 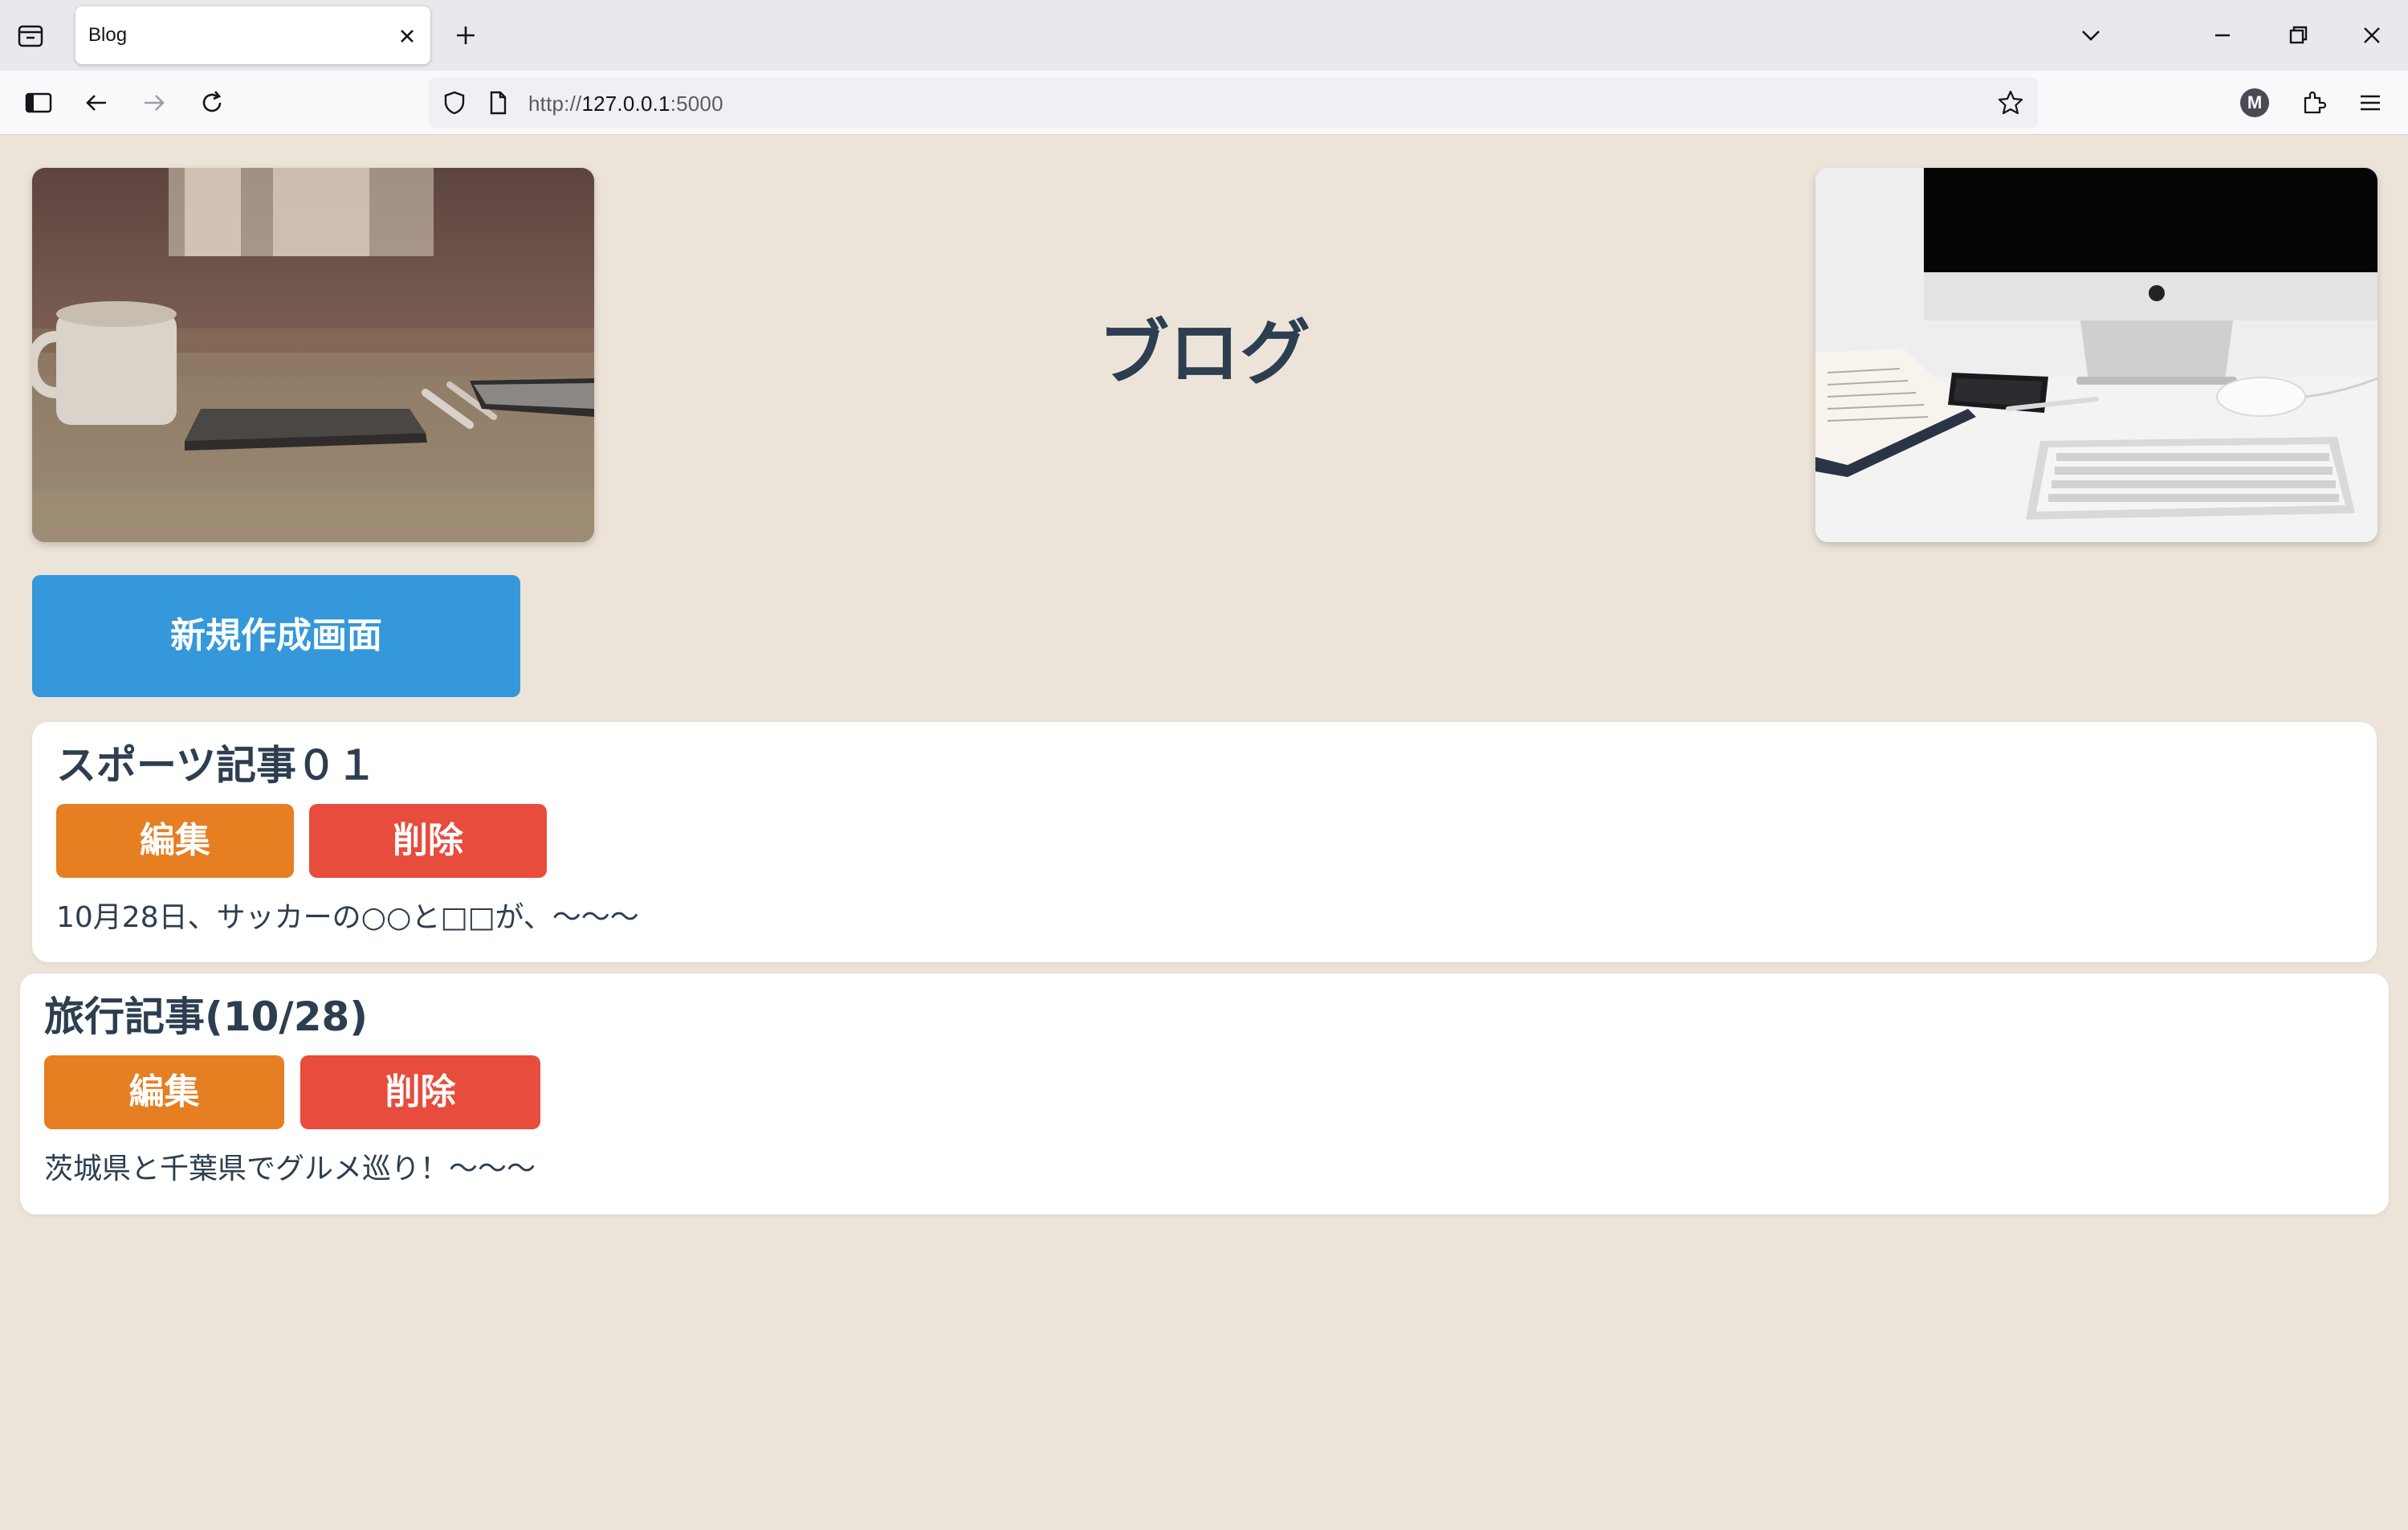 What do you see at coordinates (497, 102) in the screenshot?
I see `page-icon` at bounding box center [497, 102].